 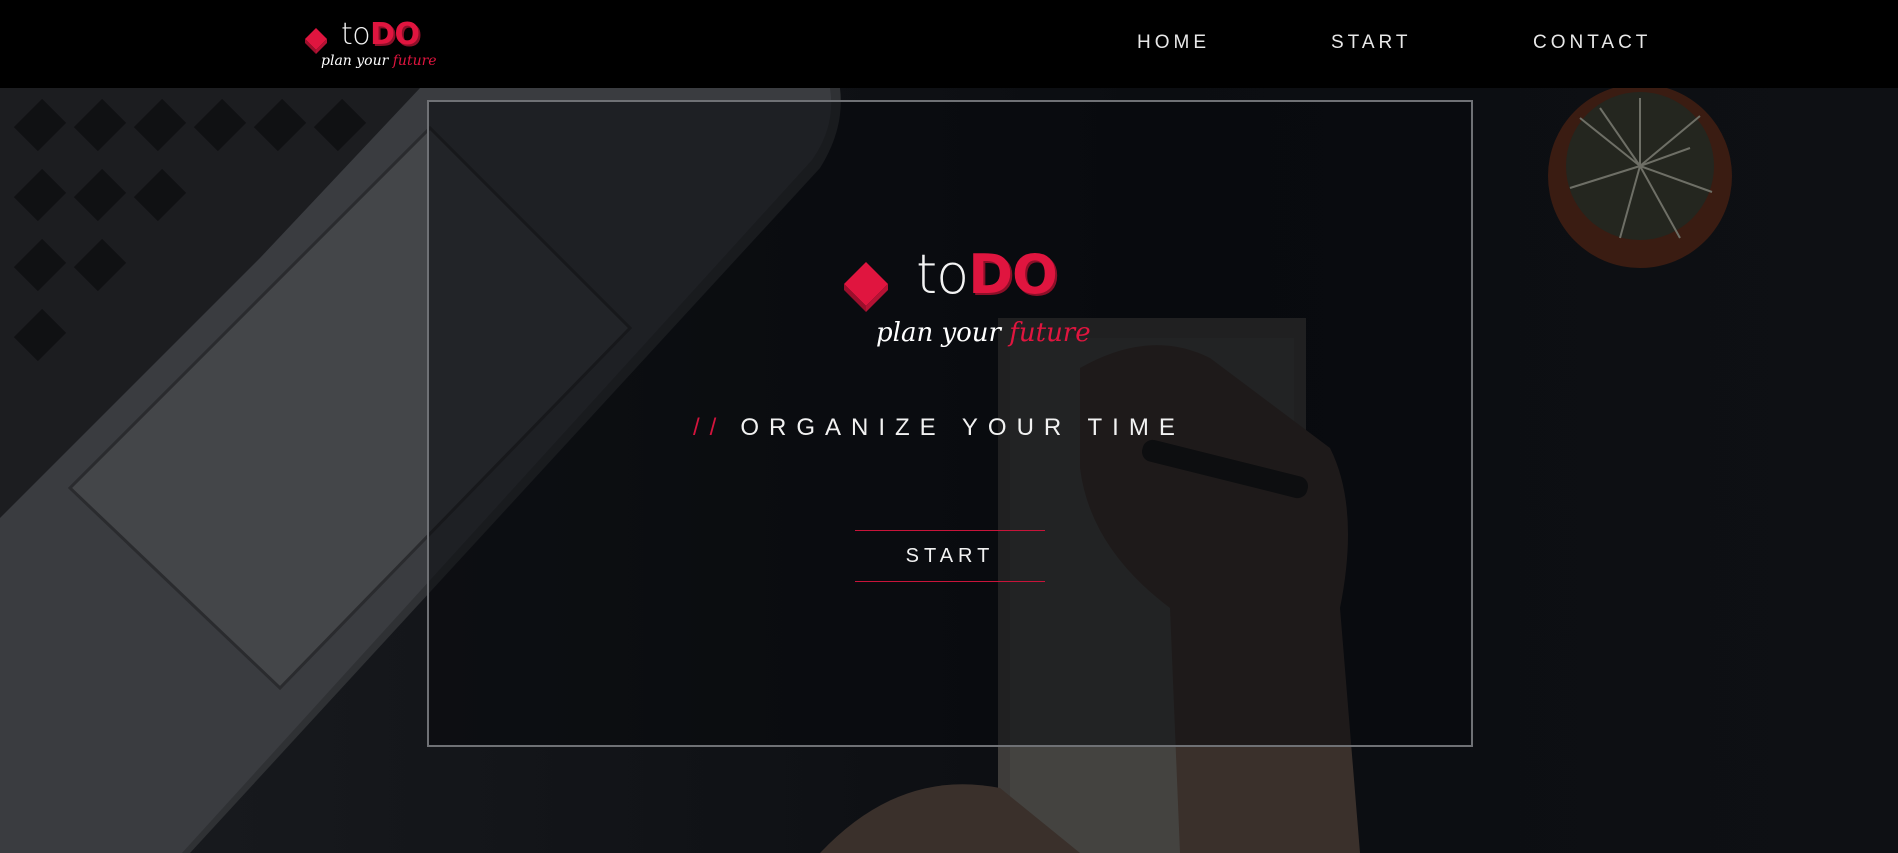 I want to click on cactus-plant-image, so click(x=1640, y=178).